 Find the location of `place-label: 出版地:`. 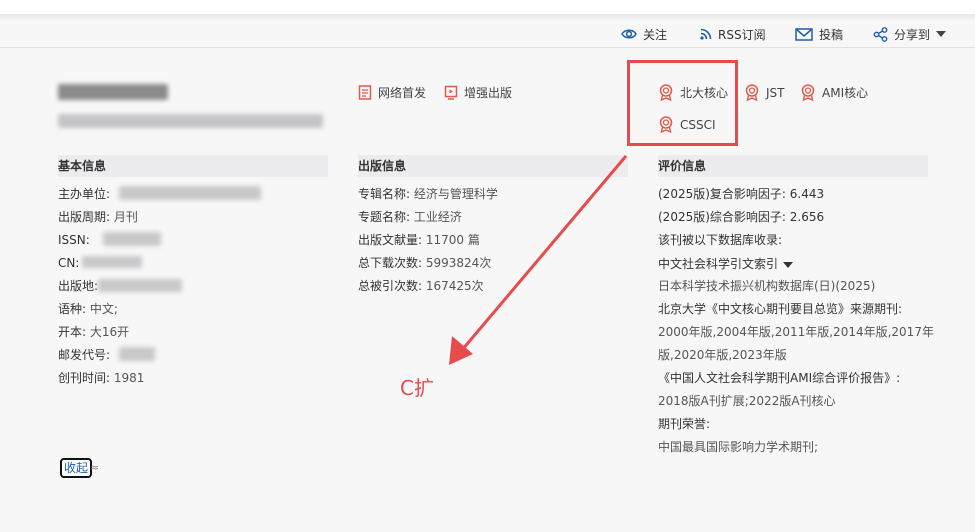

place-label: 出版地: is located at coordinates (78, 286).